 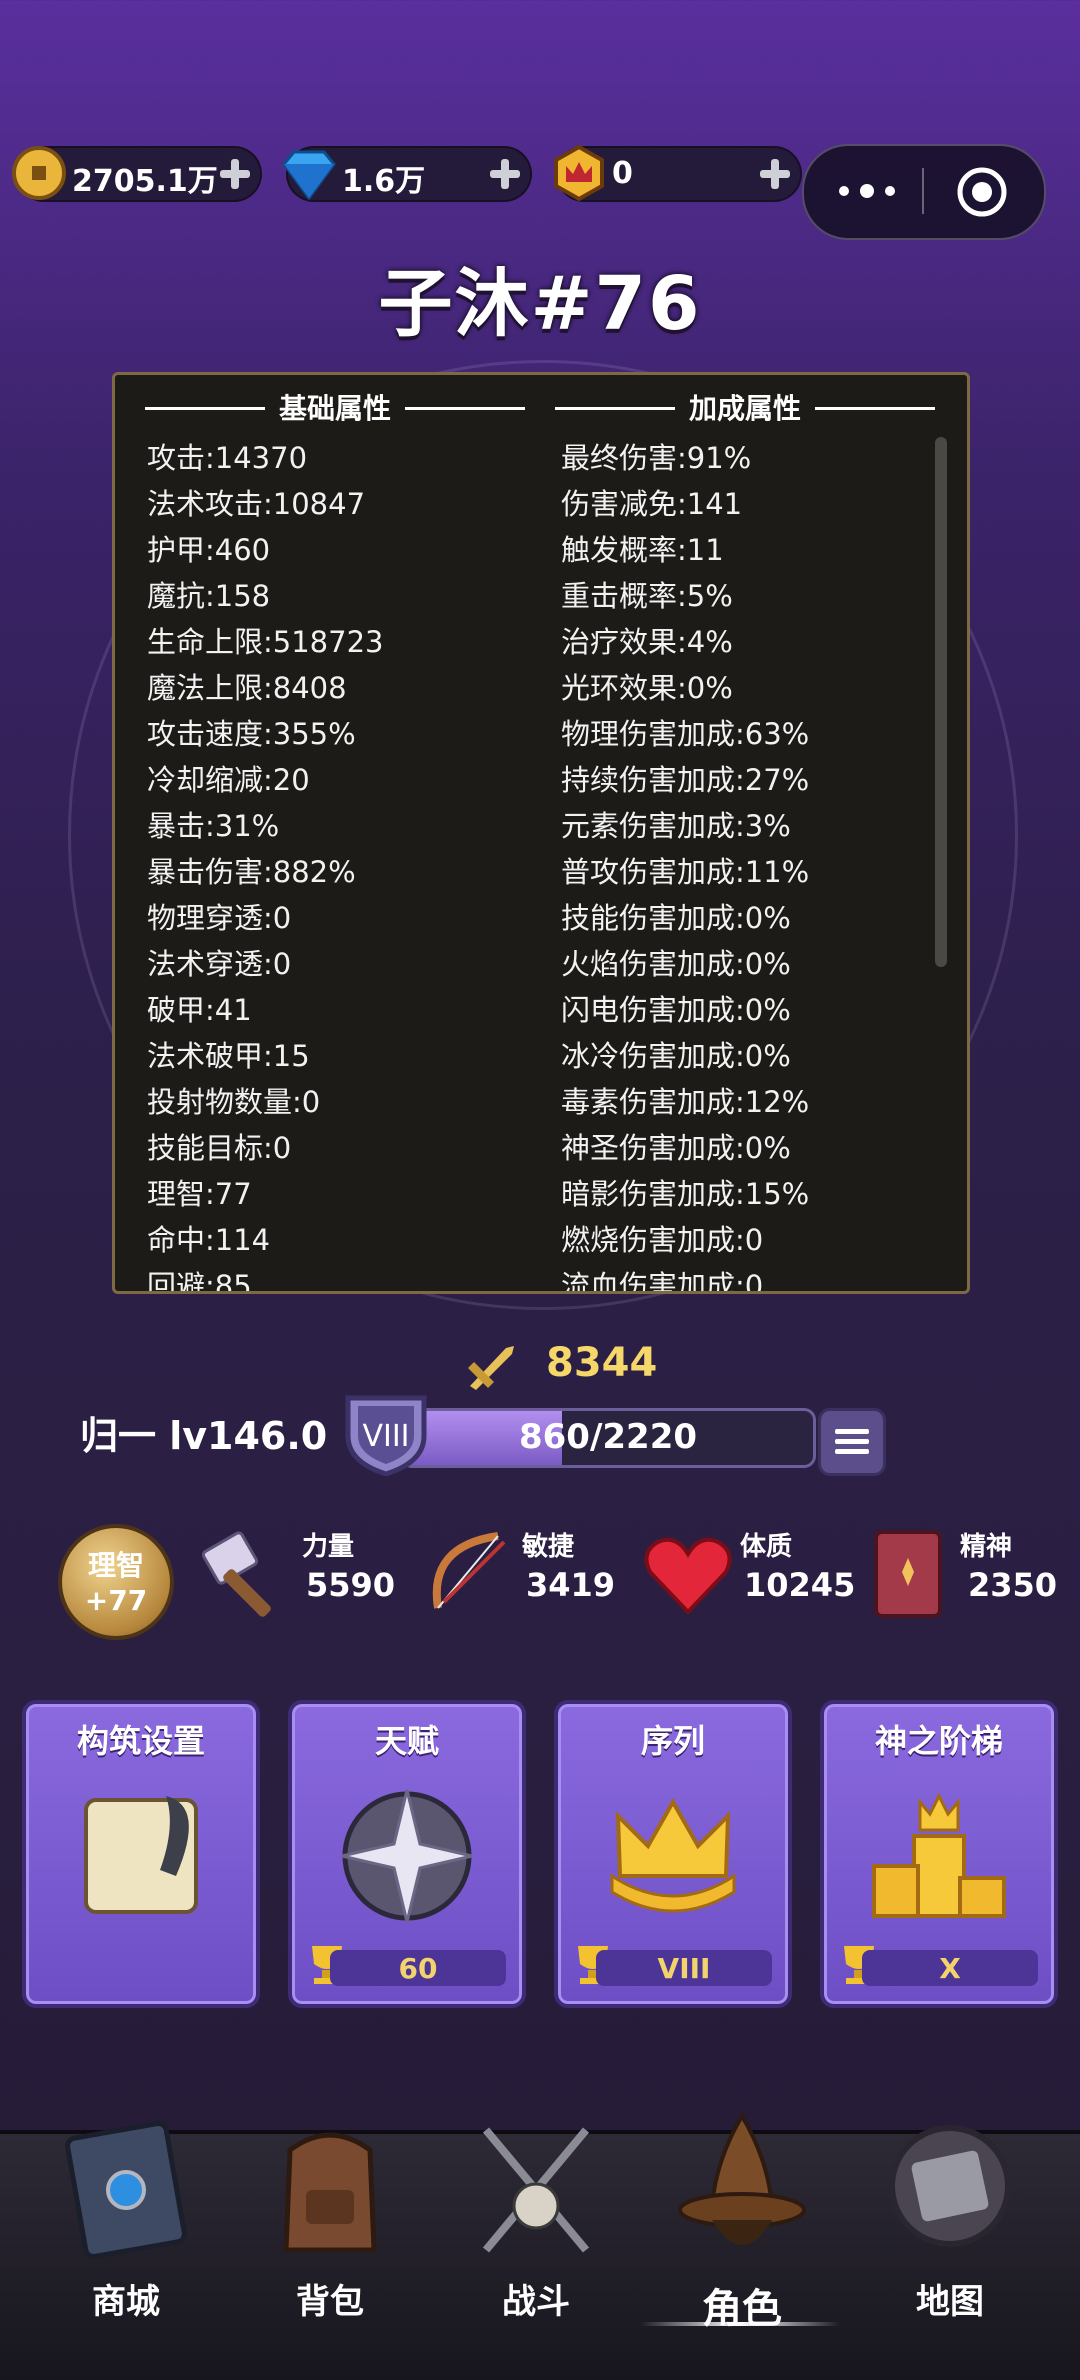 What do you see at coordinates (938, 1741) in the screenshot?
I see `divine-ladder-label: 神之阶梯` at bounding box center [938, 1741].